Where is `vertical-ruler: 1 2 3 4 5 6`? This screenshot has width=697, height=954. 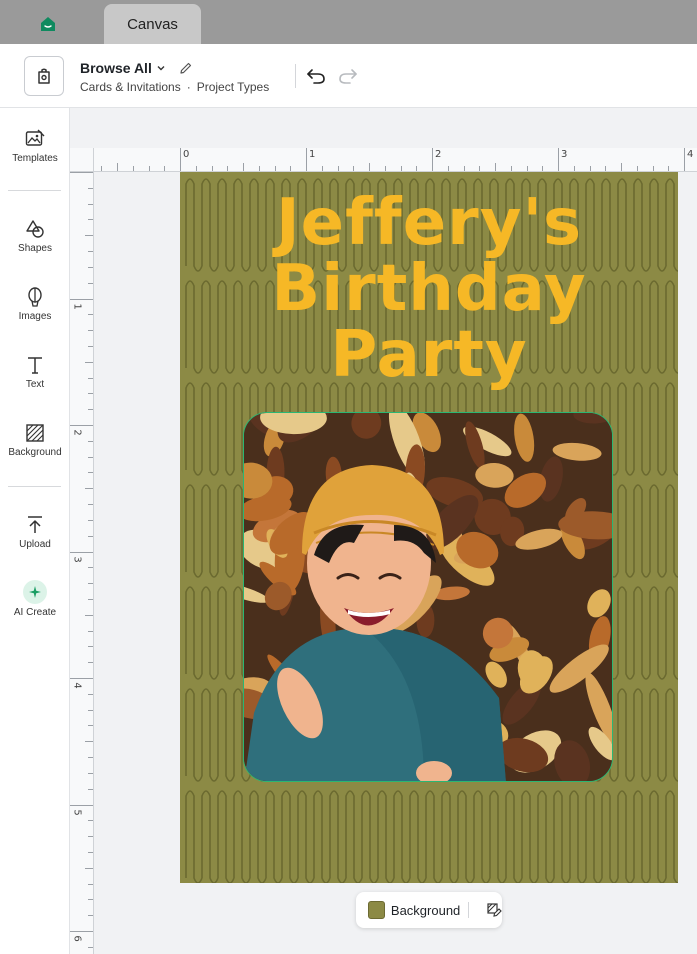 vertical-ruler: 1 2 3 4 5 6 is located at coordinates (82, 563).